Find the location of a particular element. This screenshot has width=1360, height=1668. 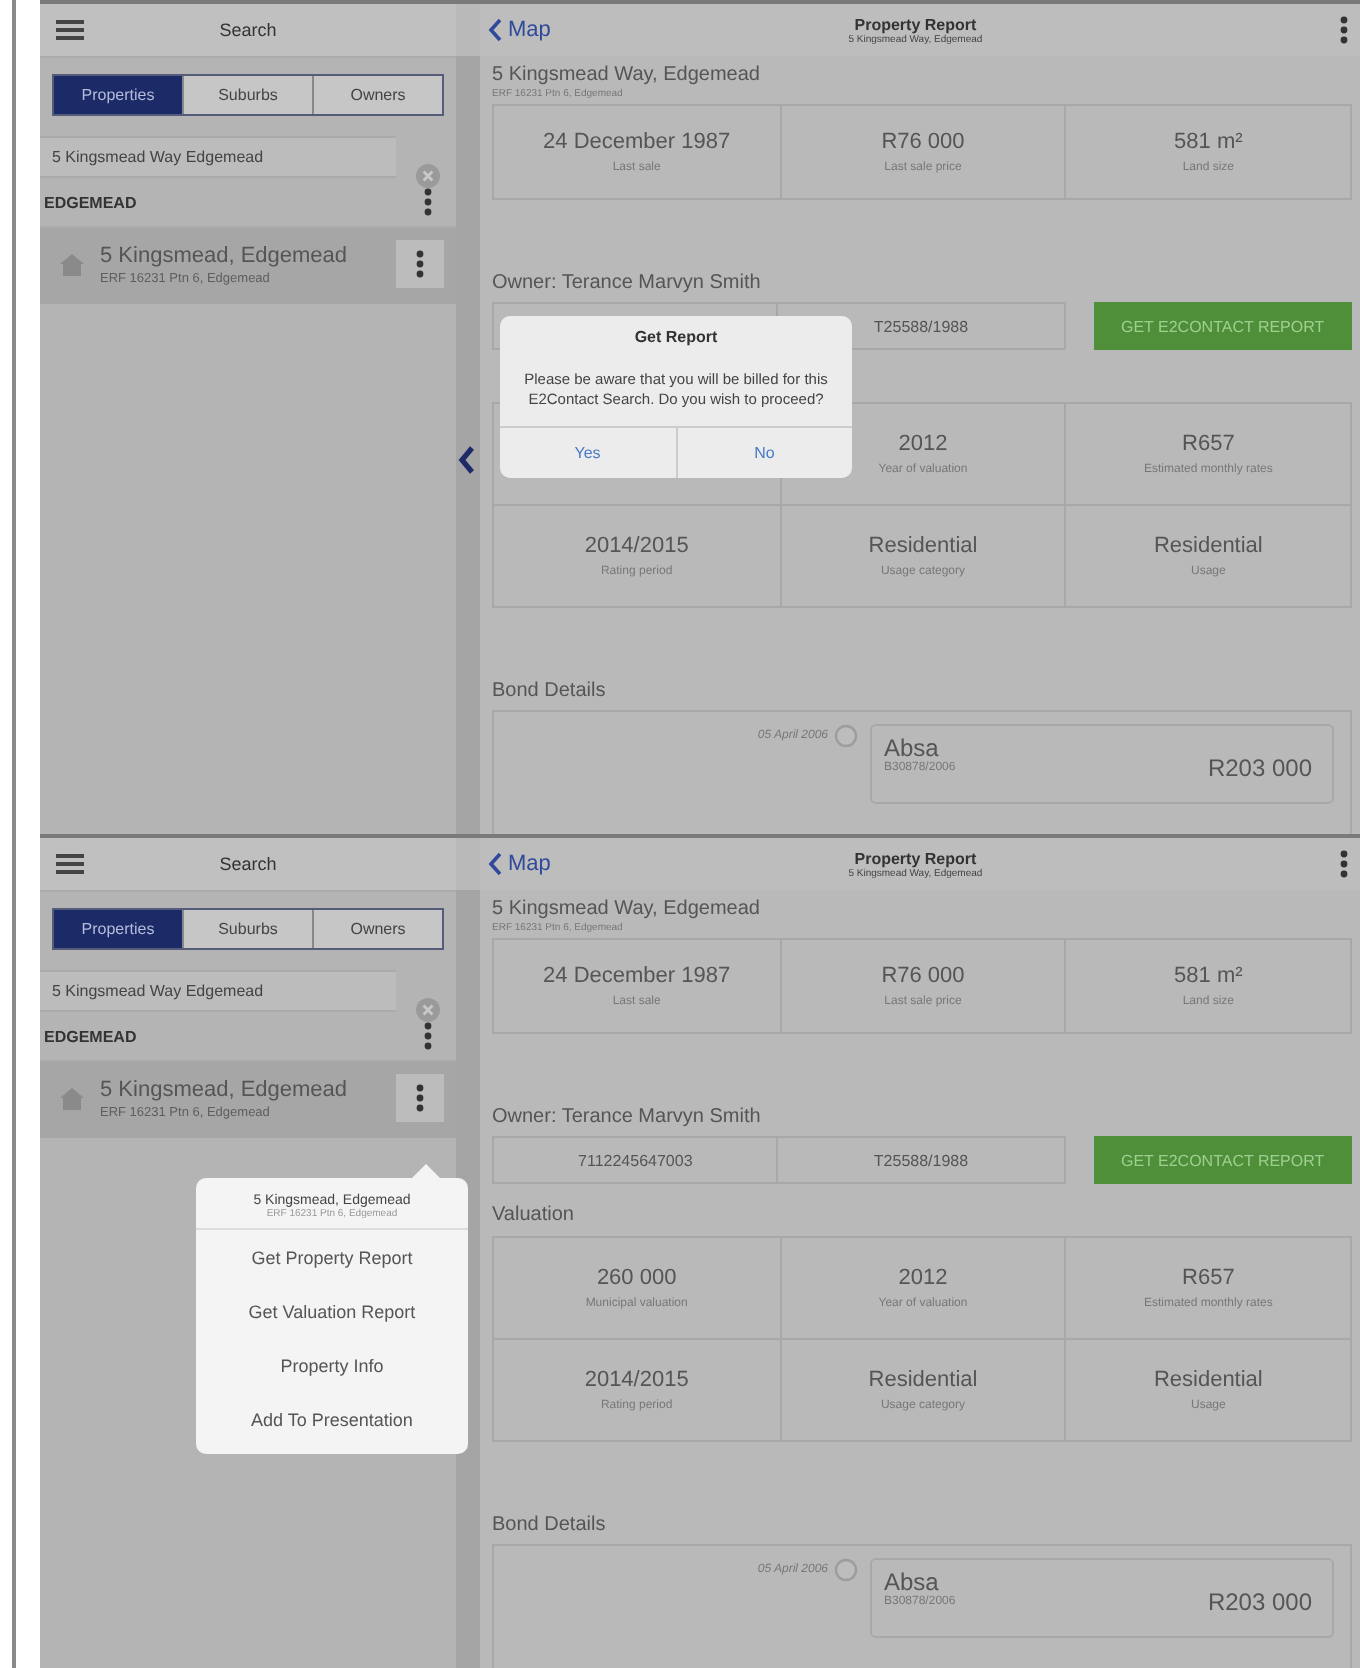

menu-item: Get Valuation Report is located at coordinates (332, 1311).